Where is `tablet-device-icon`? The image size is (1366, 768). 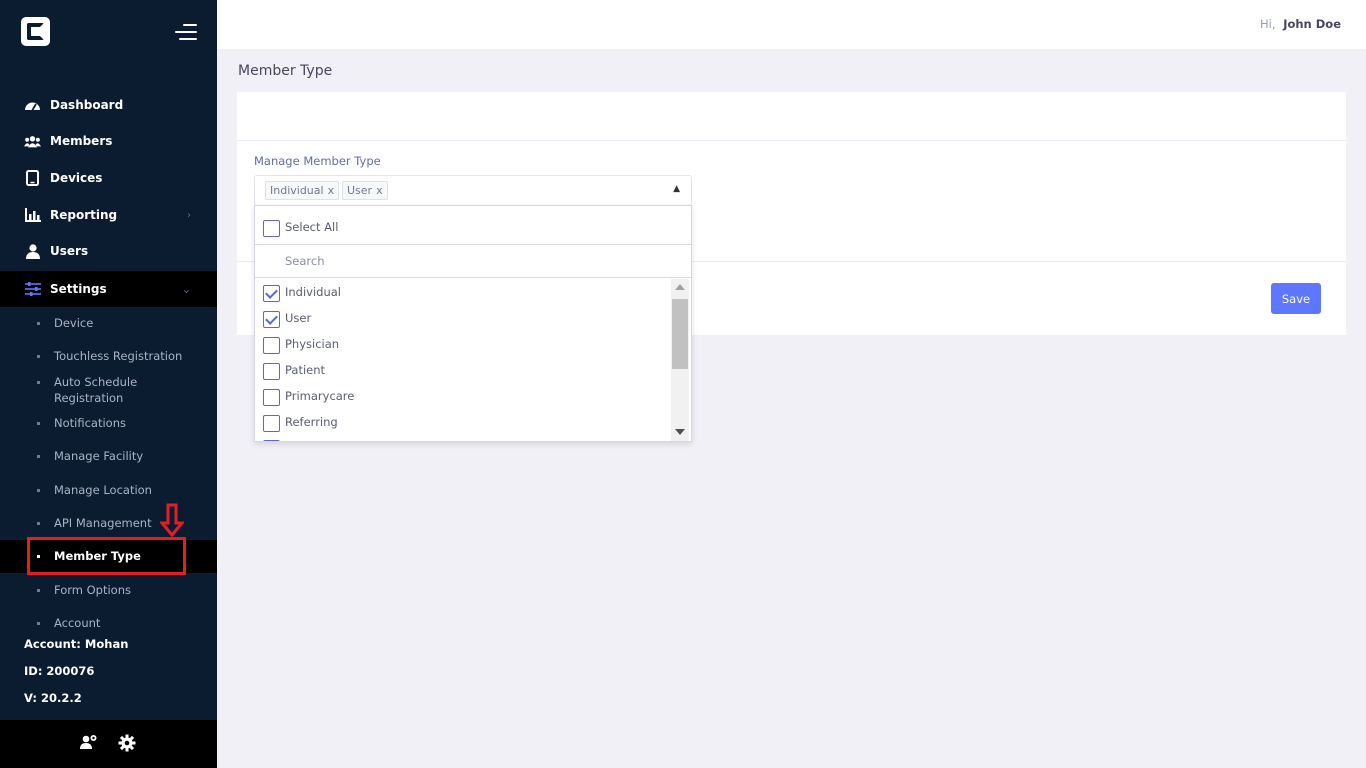 tablet-device-icon is located at coordinates (32, 178).